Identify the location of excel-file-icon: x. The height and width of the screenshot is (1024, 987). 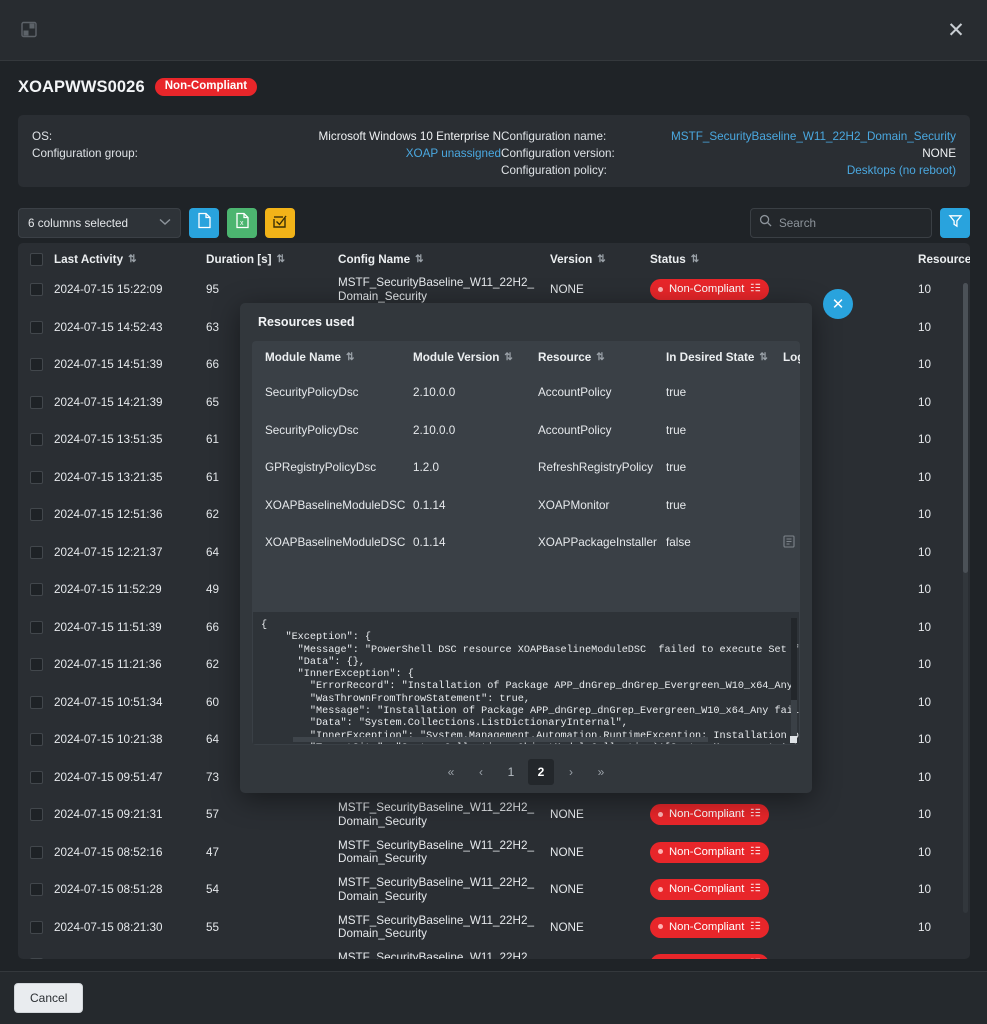
(242, 223).